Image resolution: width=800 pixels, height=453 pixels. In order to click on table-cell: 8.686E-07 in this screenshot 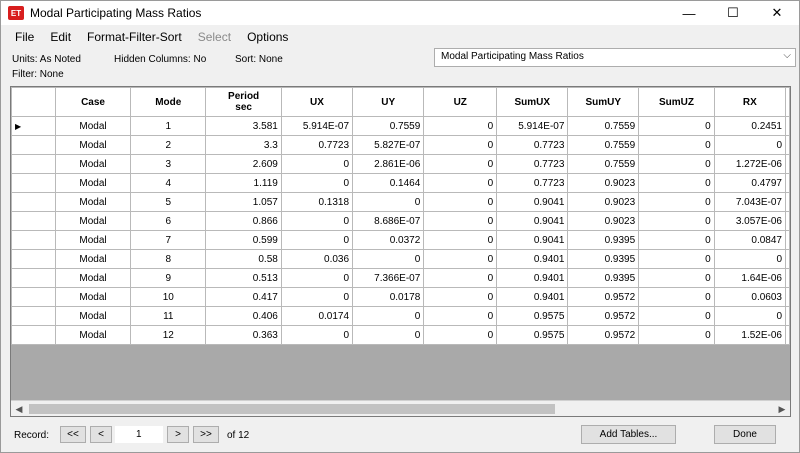, I will do `click(388, 221)`.